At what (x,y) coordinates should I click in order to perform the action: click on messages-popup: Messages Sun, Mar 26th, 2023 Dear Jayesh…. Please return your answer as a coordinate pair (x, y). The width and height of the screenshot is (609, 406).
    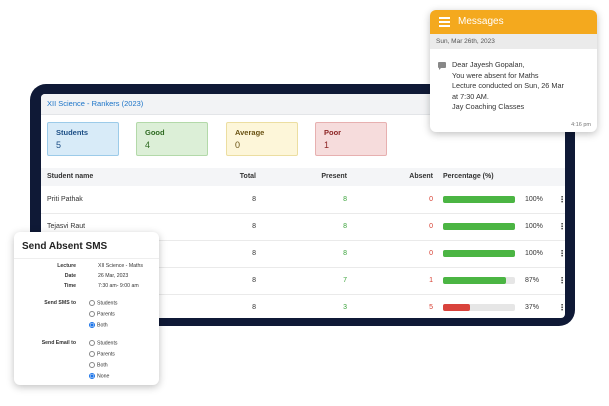
    Looking at the image, I should click on (513, 71).